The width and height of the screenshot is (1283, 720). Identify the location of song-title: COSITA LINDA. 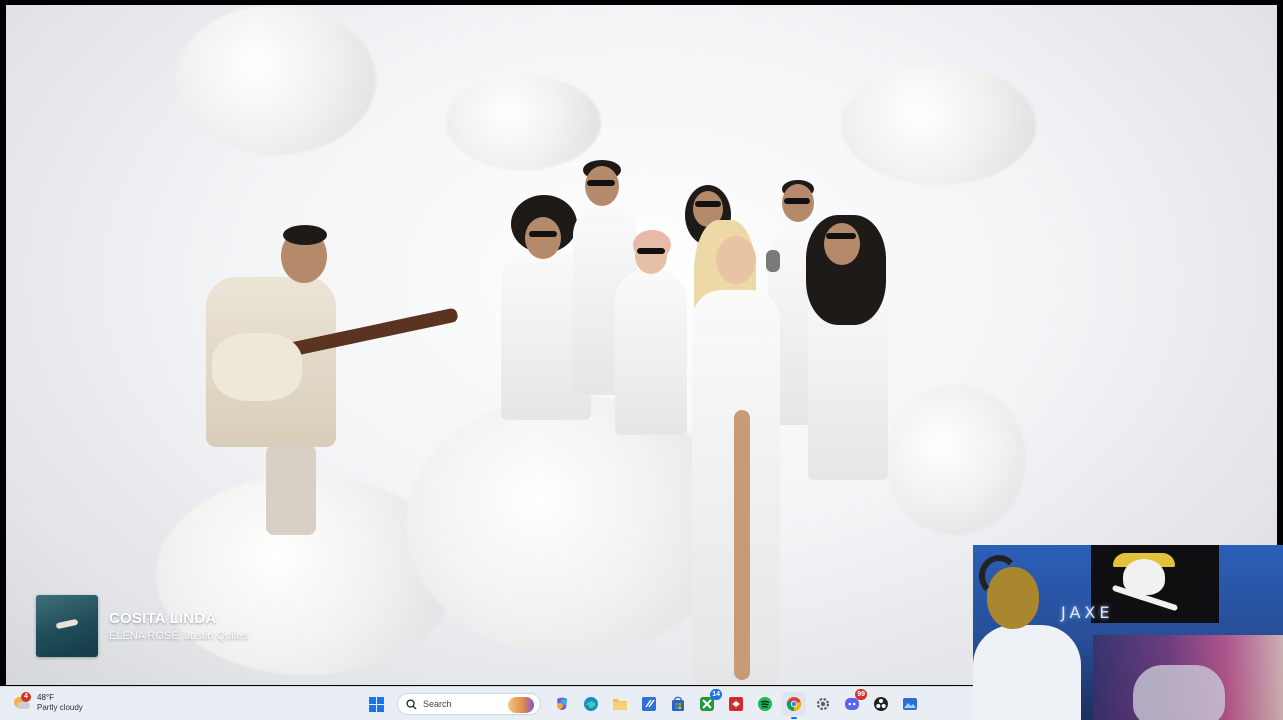
(163, 618).